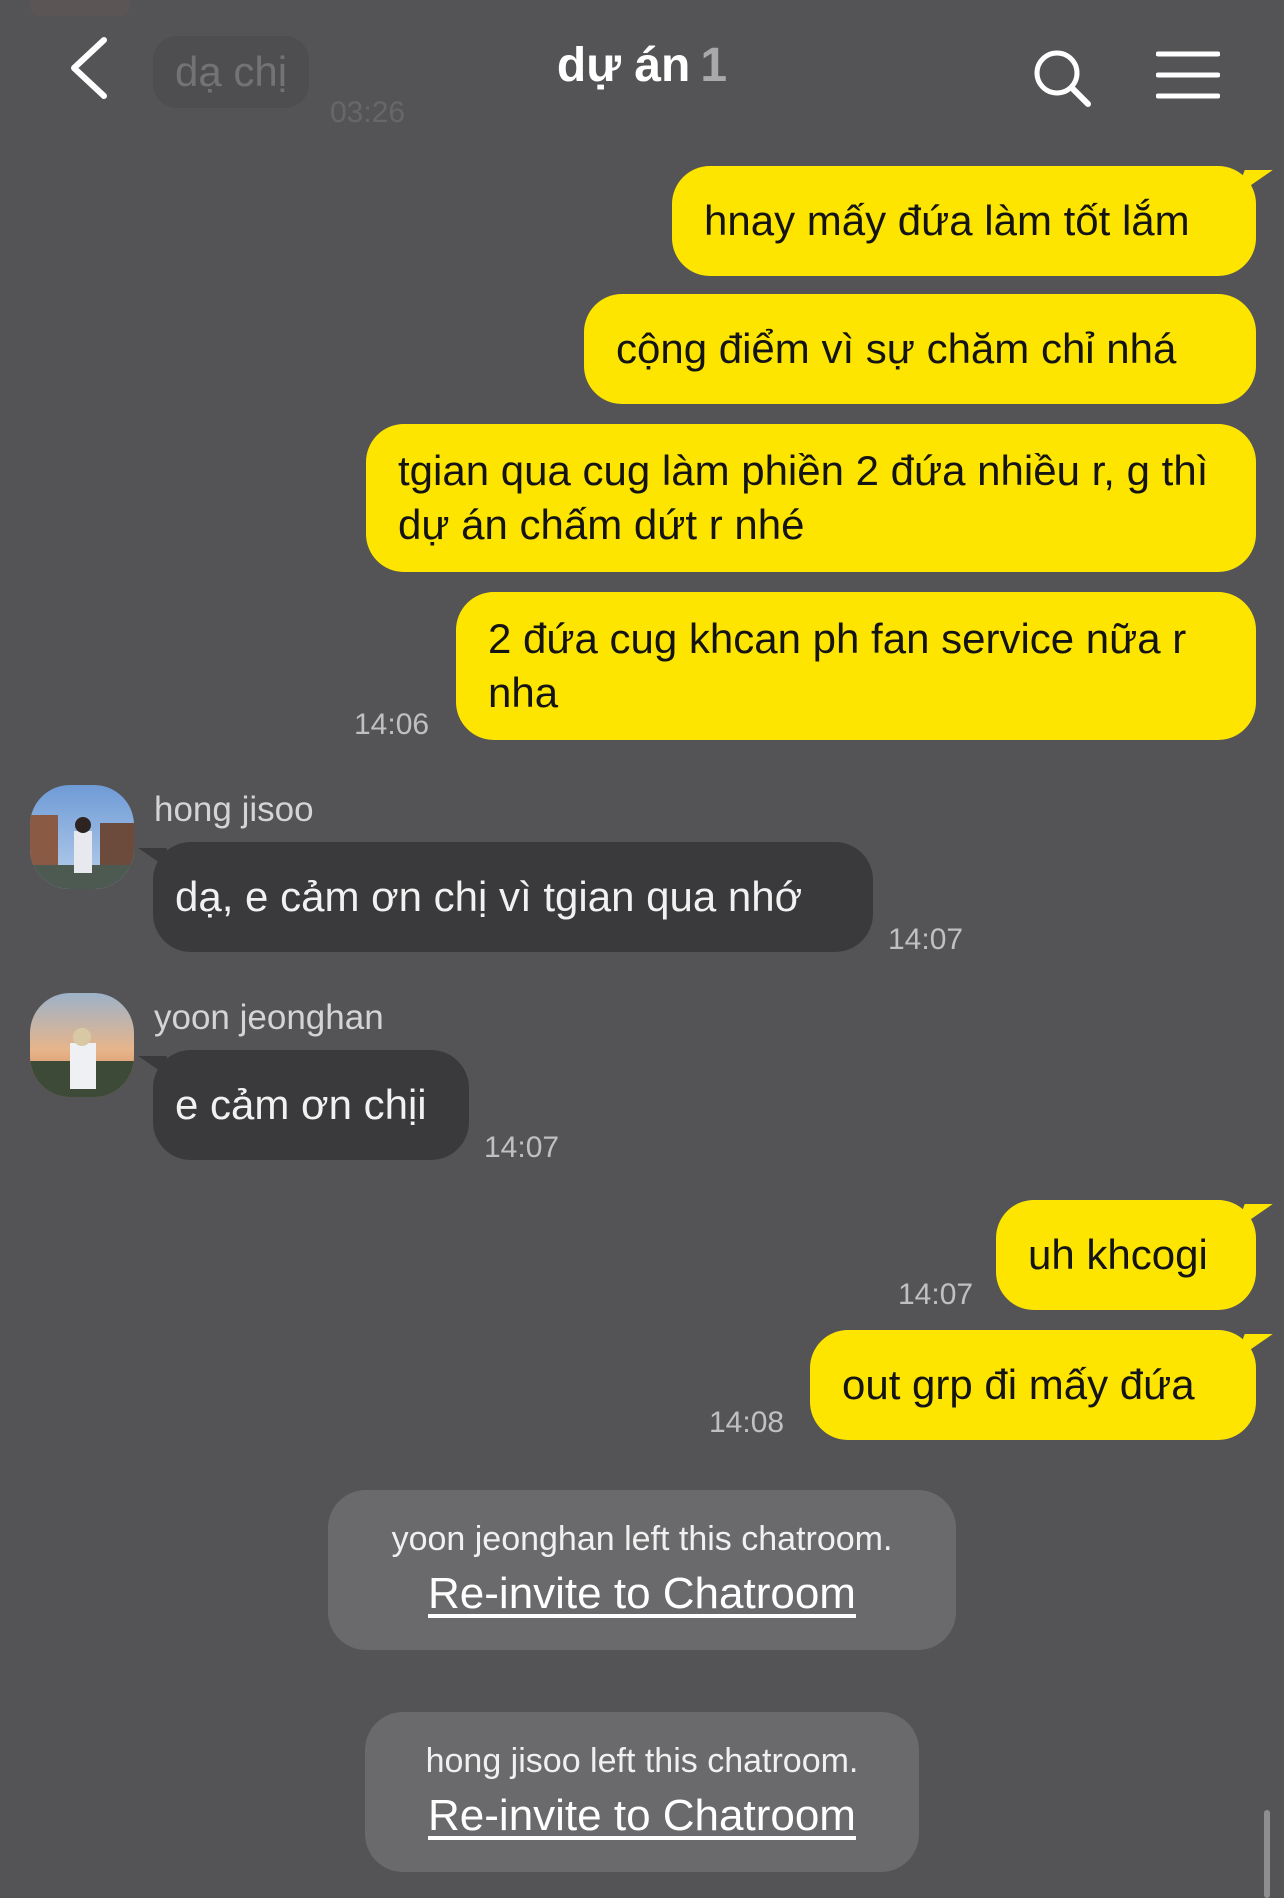 This screenshot has height=1898, width=1284. I want to click on my-message-bubble: hnay mấy đứa làm tốt lắm, so click(964, 221).